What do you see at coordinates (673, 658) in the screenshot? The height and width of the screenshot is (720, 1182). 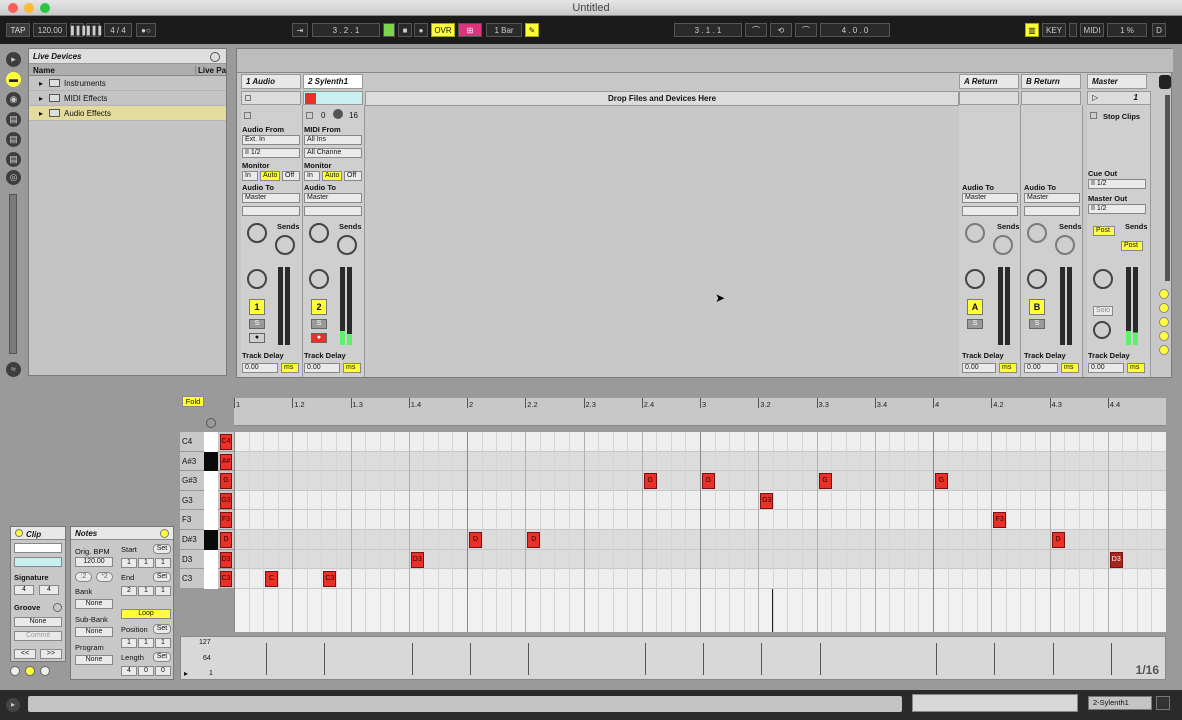 I see `velocity-editor: 127 64 1 ▸ 1/16` at bounding box center [673, 658].